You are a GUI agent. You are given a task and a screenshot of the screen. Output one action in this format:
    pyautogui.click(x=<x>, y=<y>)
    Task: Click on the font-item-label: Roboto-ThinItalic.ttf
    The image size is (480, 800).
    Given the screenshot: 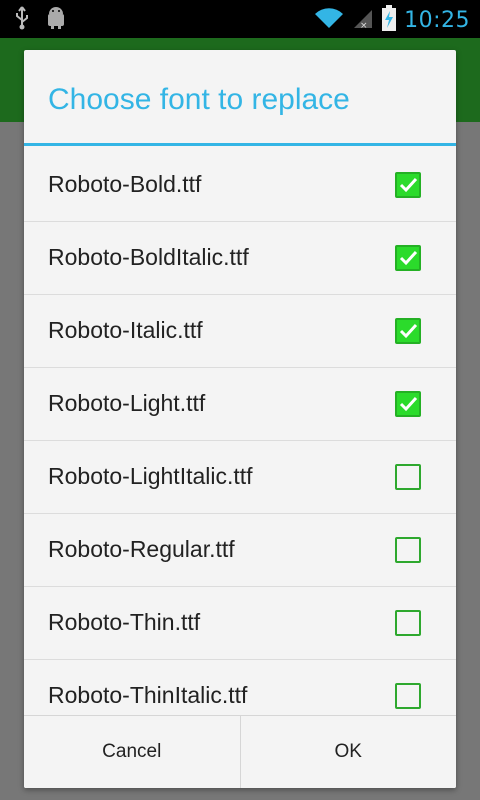 What is the action you would take?
    pyautogui.click(x=148, y=695)
    